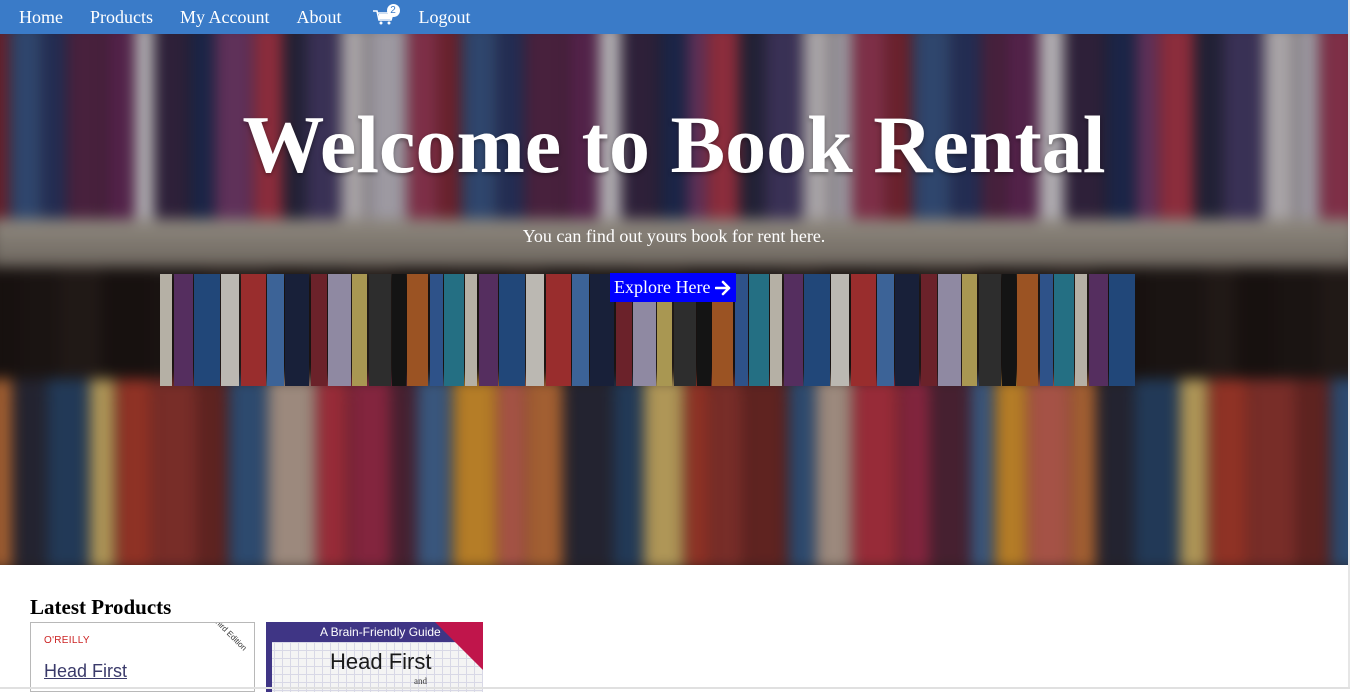 This screenshot has height=692, width=1350. I want to click on nav-home-link: Home, so click(41, 17).